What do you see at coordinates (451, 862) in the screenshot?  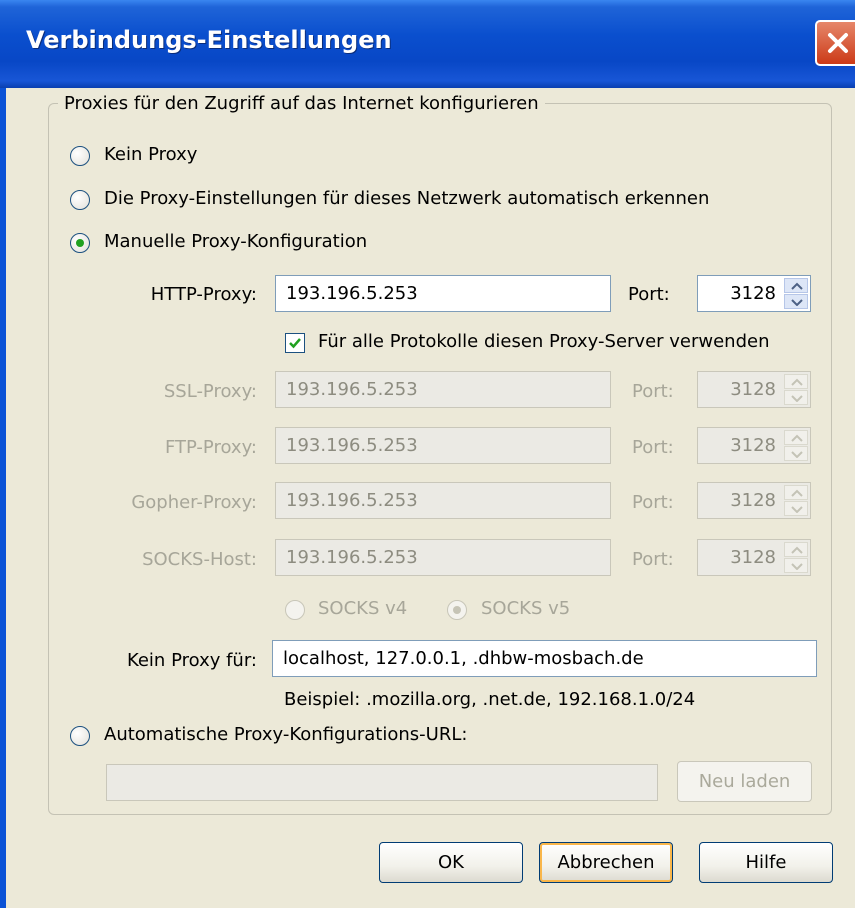 I see `ok-button: OK` at bounding box center [451, 862].